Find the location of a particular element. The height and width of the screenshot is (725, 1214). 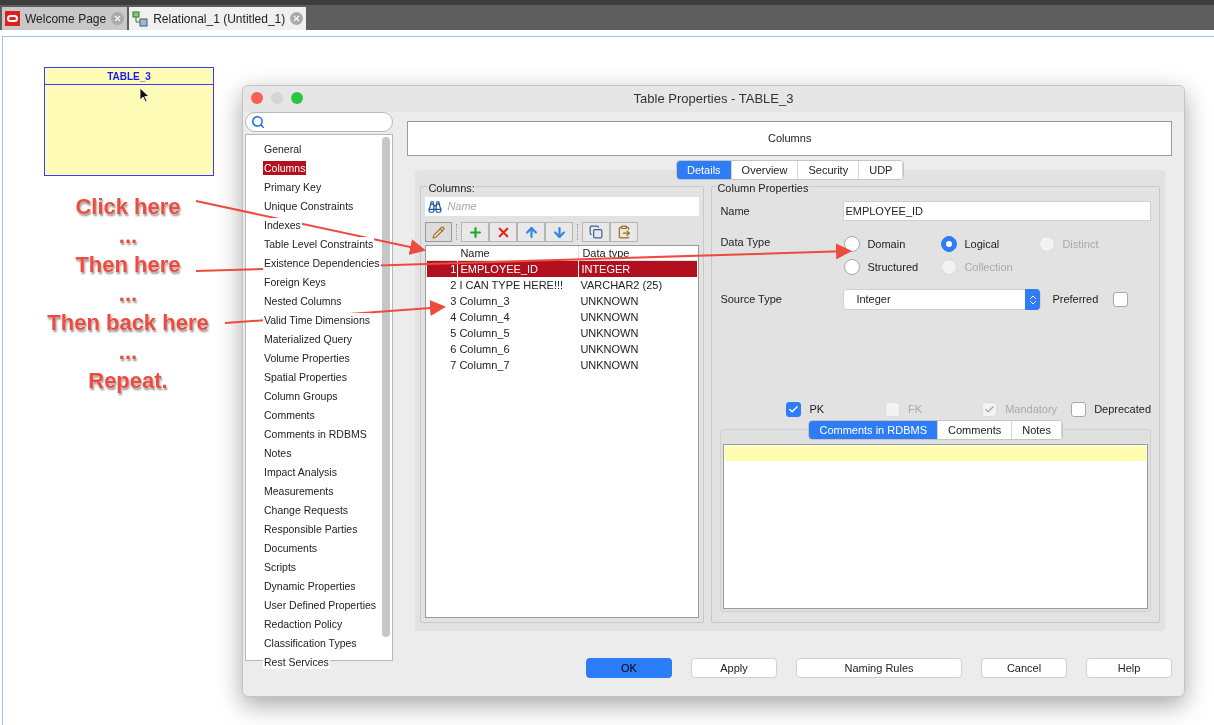

row-number: 7 is located at coordinates (453, 365).